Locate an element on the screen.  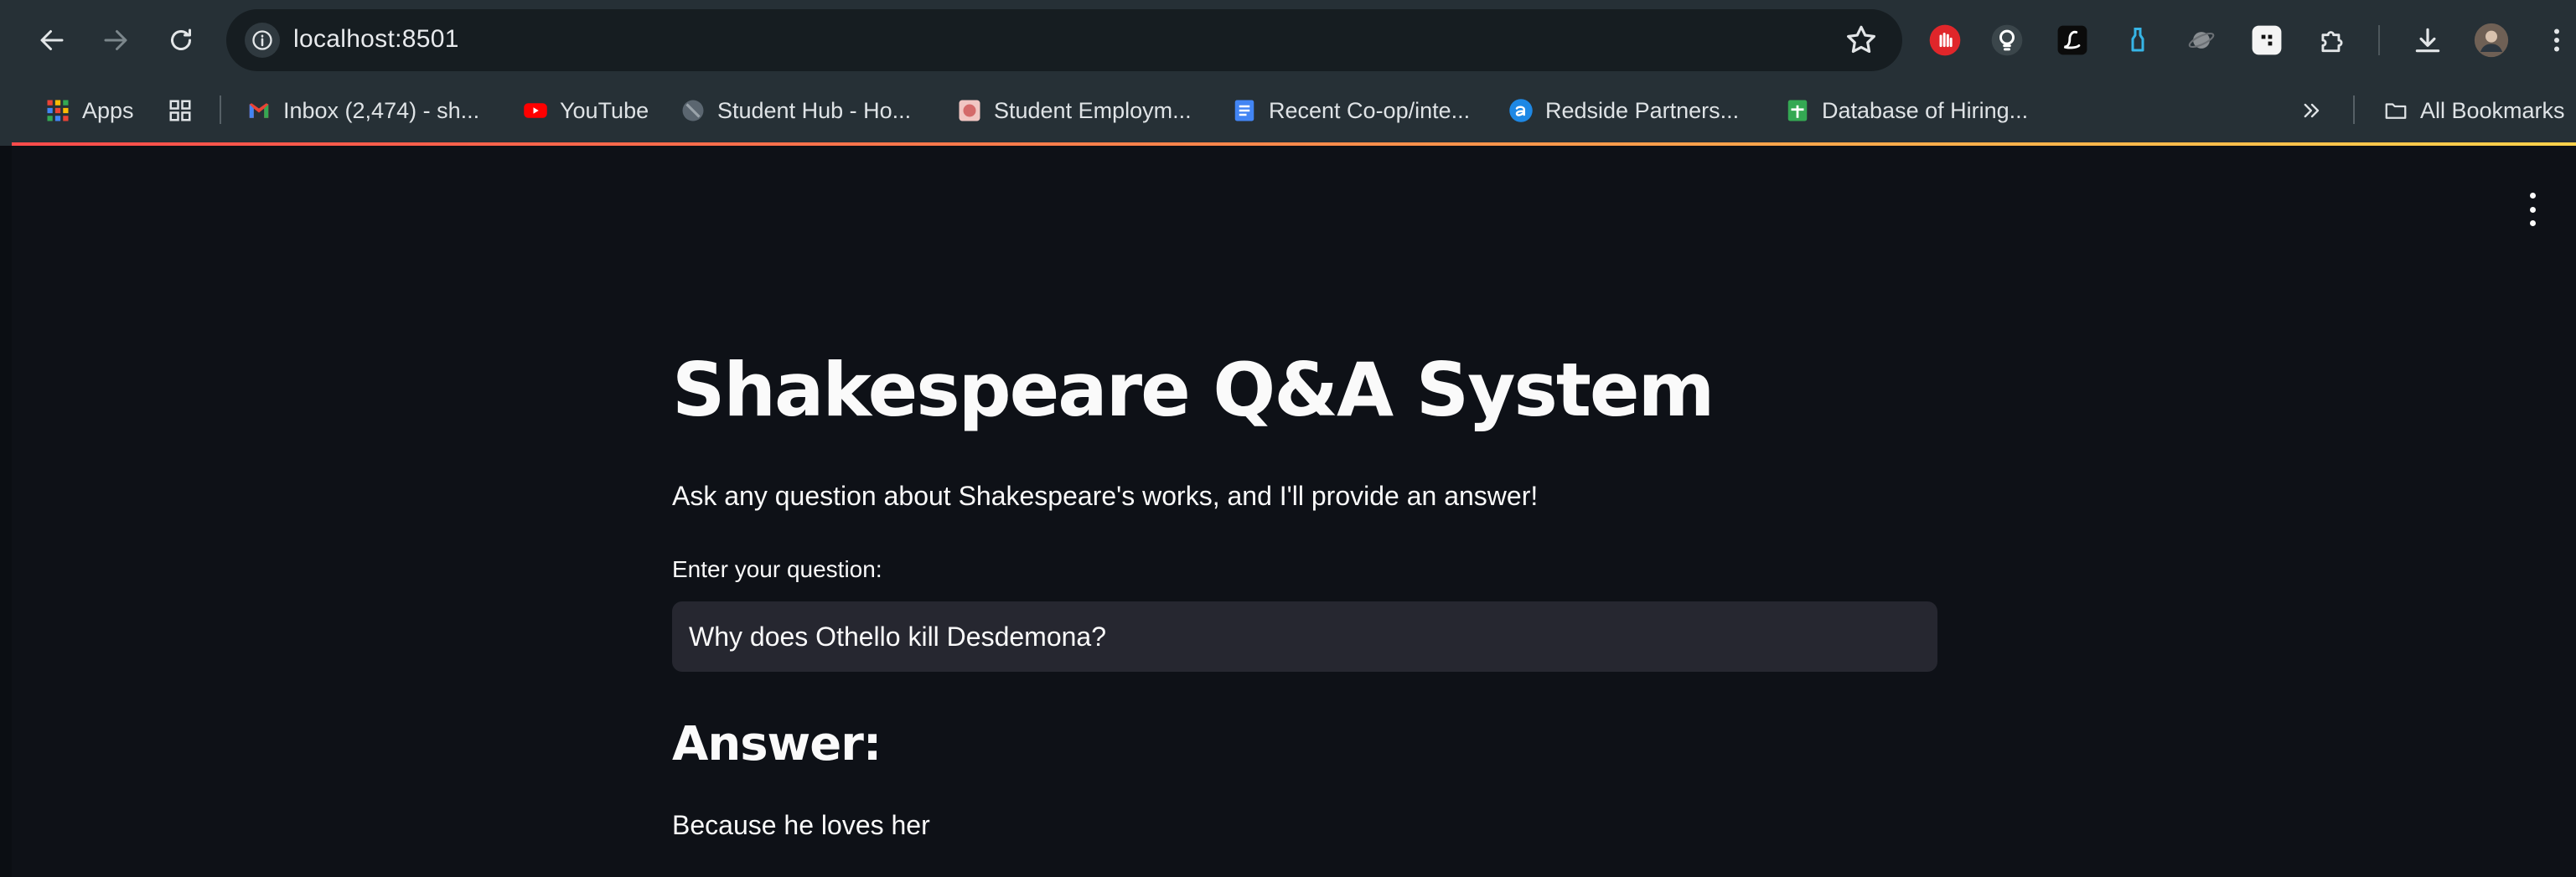
app-main-menu-button is located at coordinates (2532, 210).